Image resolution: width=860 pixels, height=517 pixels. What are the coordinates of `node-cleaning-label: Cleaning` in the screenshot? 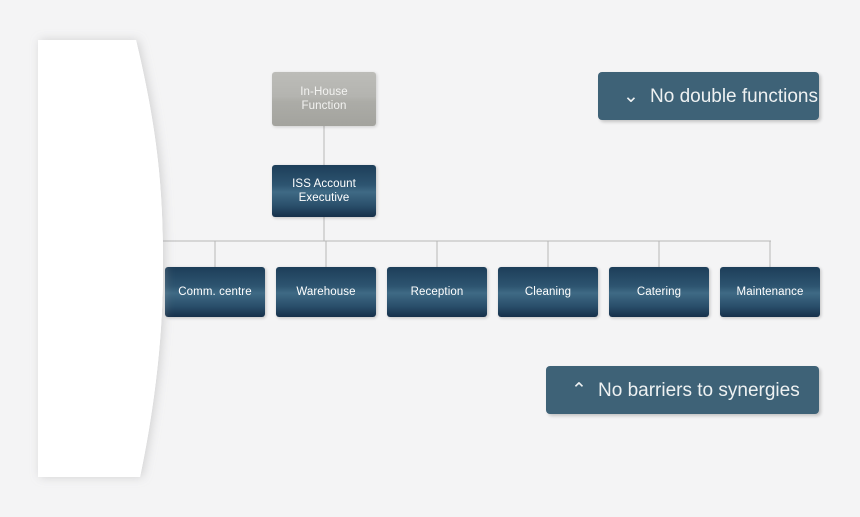 It's located at (548, 291).